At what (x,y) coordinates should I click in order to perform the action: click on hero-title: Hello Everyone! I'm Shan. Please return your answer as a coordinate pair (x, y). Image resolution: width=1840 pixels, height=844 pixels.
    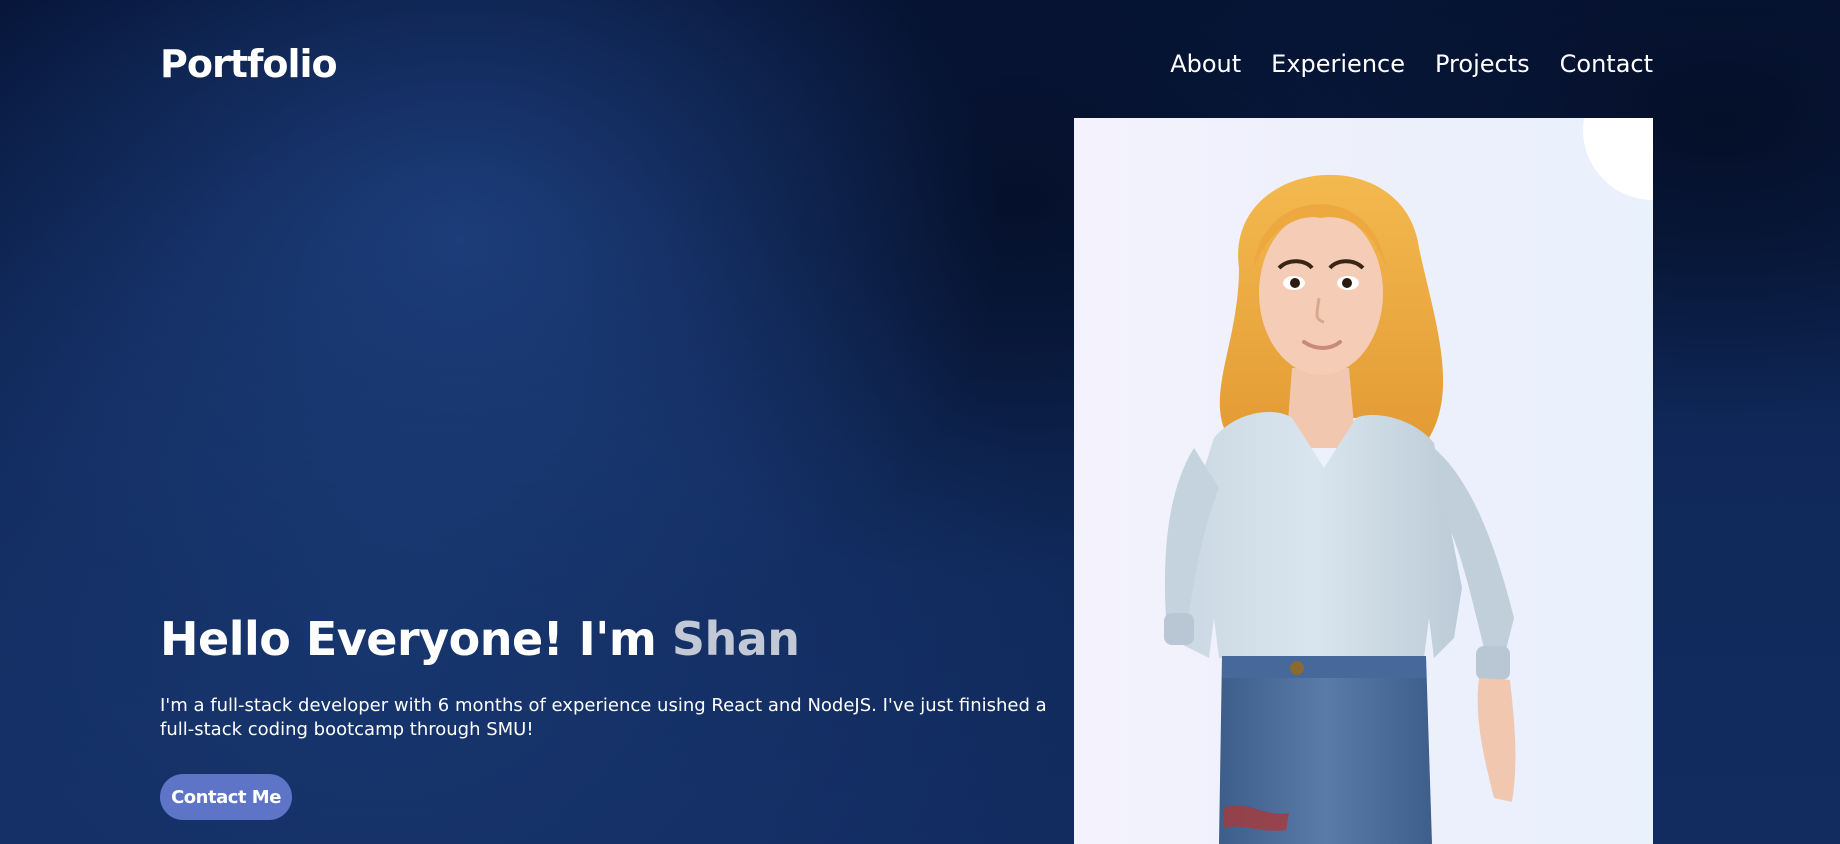
    Looking at the image, I should click on (480, 639).